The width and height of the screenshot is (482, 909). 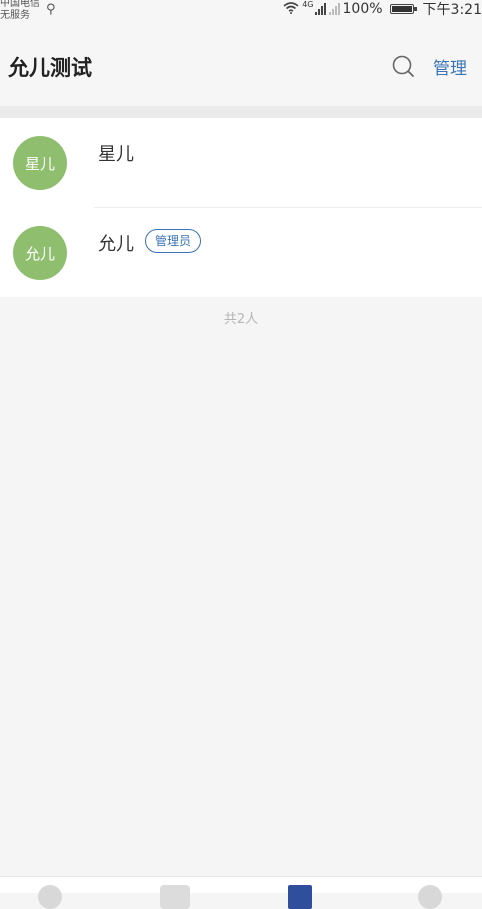 What do you see at coordinates (403, 9) in the screenshot?
I see `battery-icon` at bounding box center [403, 9].